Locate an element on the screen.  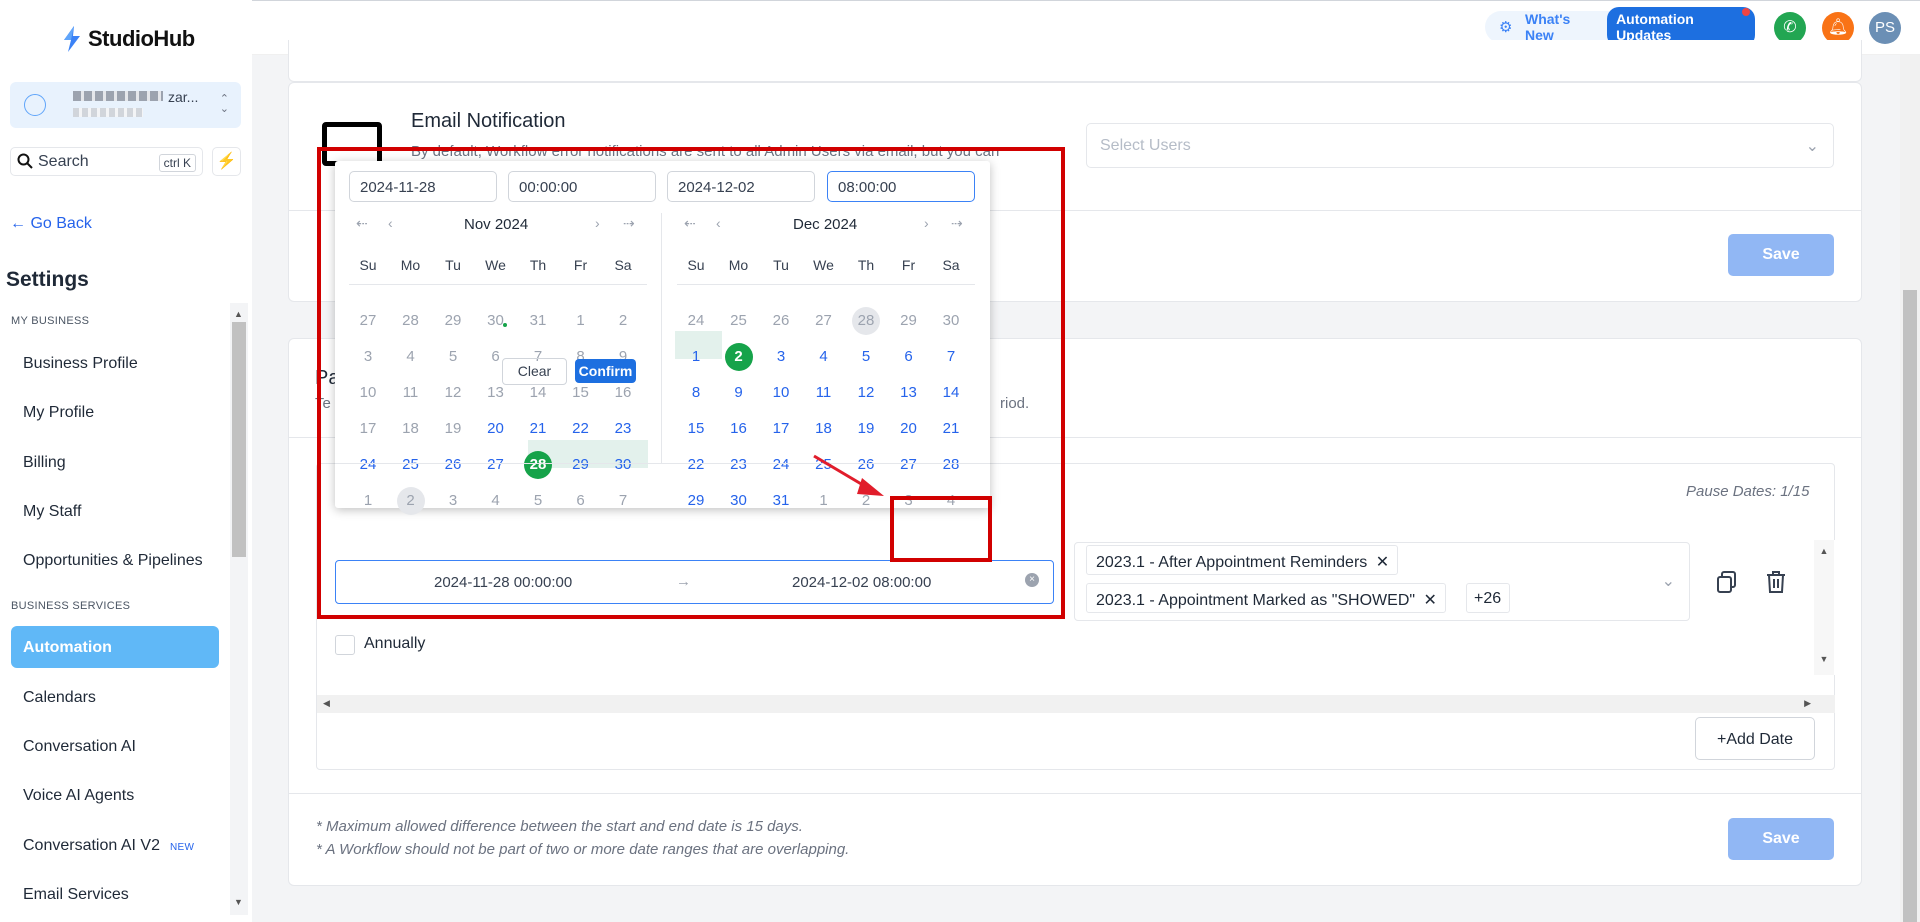
whats-new-pill: ⚙ What's New Automation Updates is located at coordinates (1620, 27).